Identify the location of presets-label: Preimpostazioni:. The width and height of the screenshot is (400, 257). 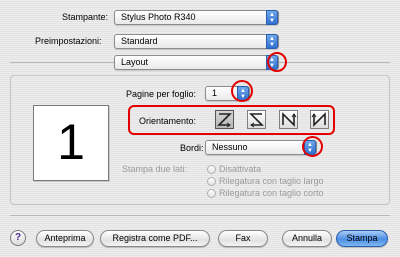
(68, 41).